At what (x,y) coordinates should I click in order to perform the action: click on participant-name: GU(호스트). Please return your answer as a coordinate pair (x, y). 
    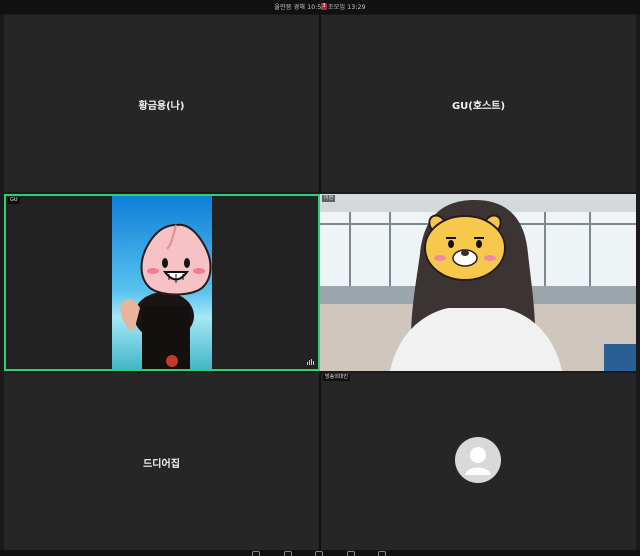
    Looking at the image, I should click on (478, 106).